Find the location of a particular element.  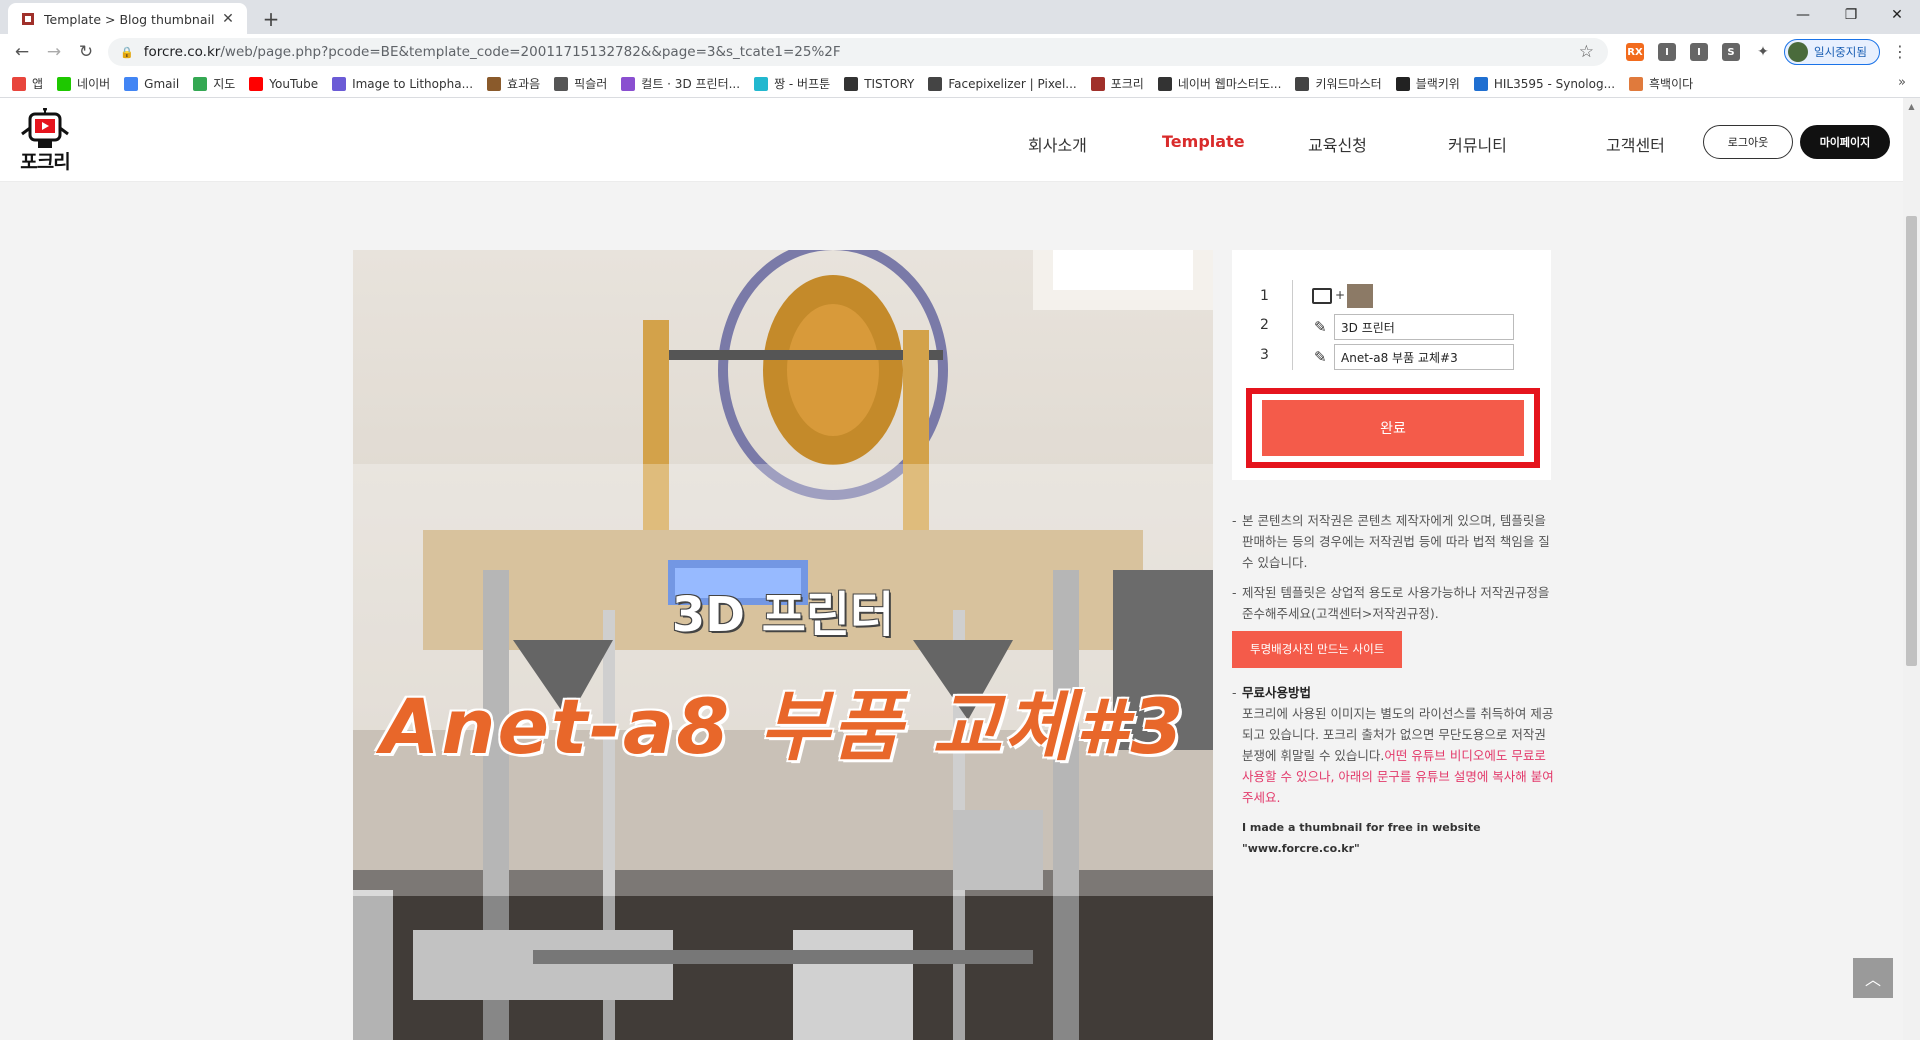

facepix-icon is located at coordinates (935, 83).